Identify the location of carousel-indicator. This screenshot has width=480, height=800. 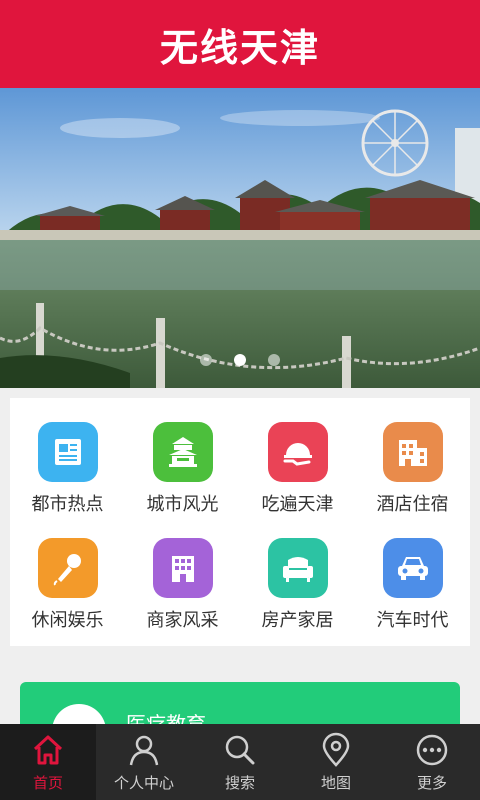
(240, 360).